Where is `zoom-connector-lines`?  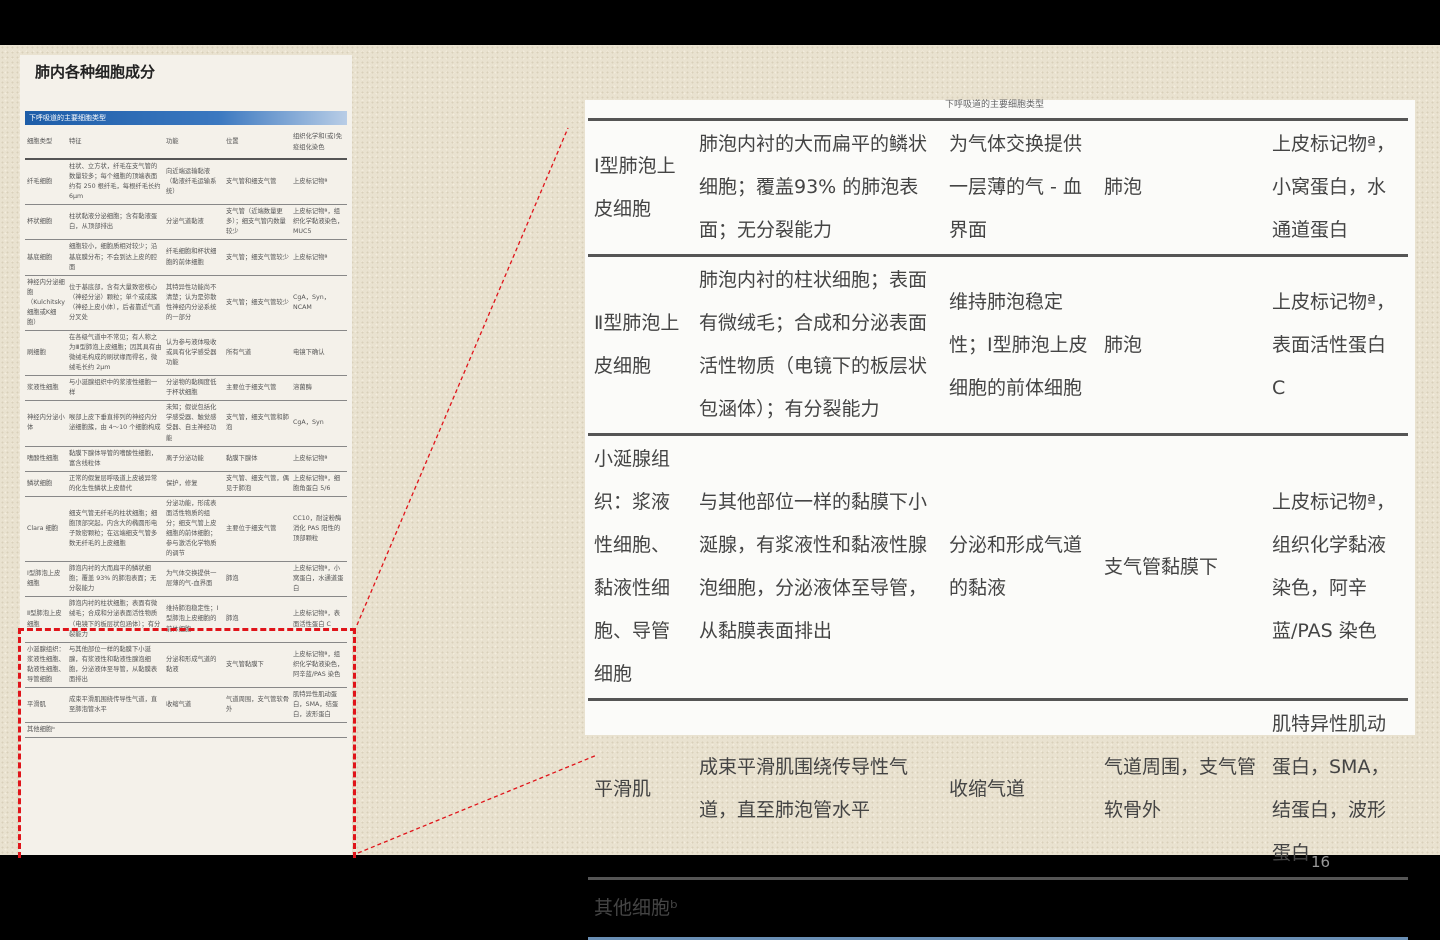
zoom-connector-lines is located at coordinates (477, 490).